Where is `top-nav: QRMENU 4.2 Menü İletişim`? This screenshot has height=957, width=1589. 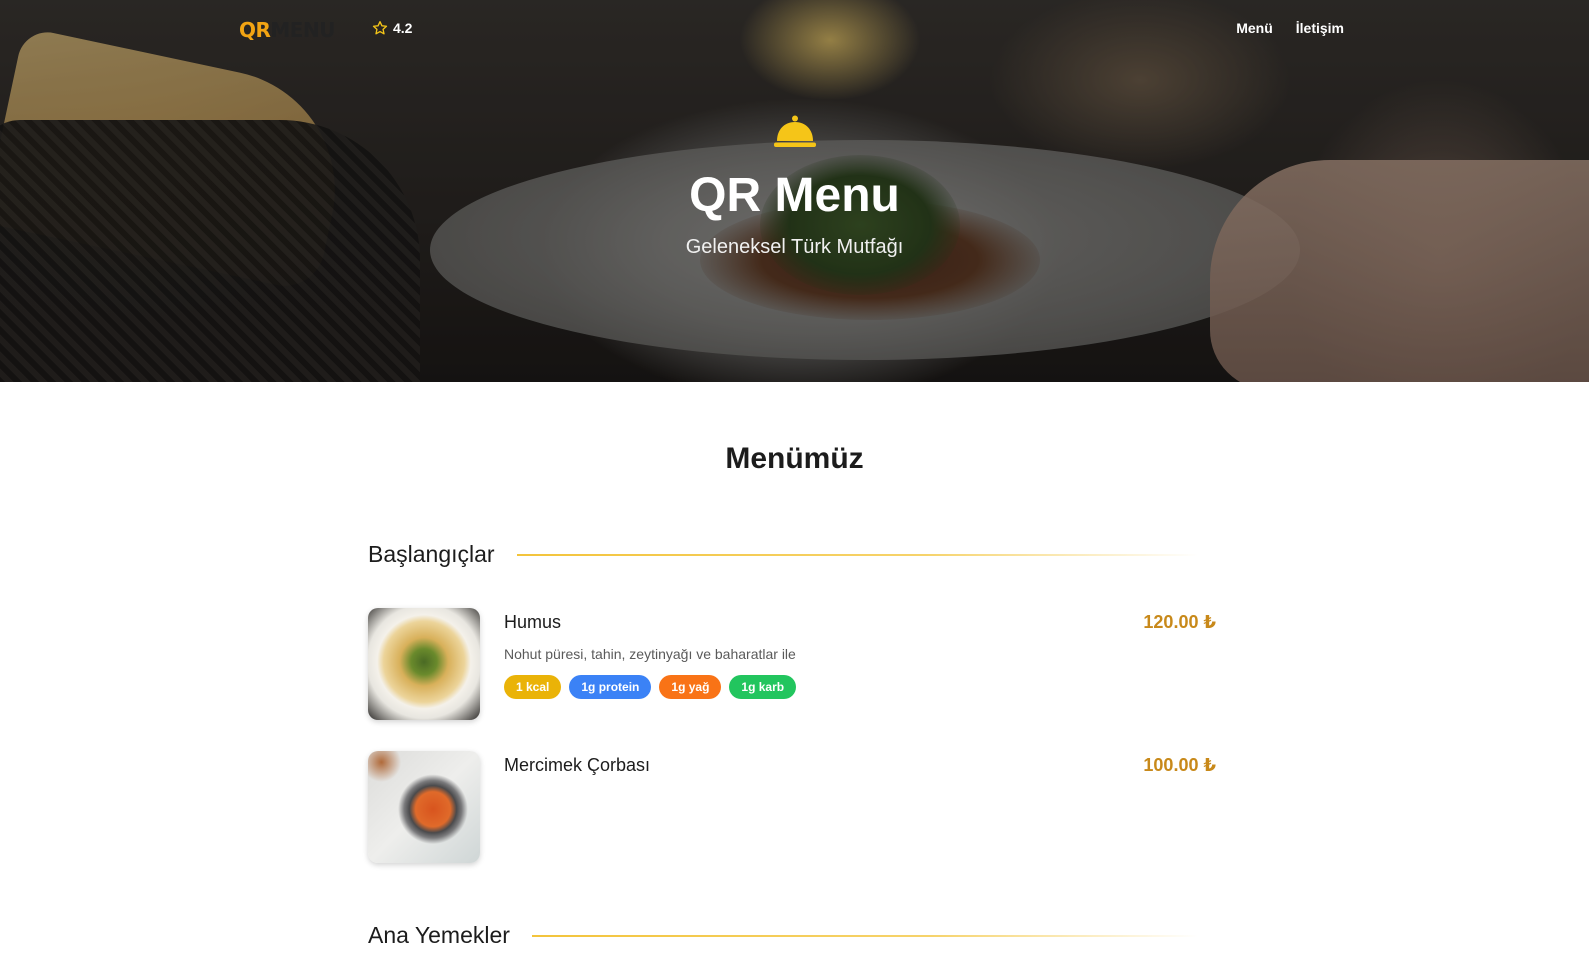
top-nav: QRMENU 4.2 Menü İletişim is located at coordinates (794, 30).